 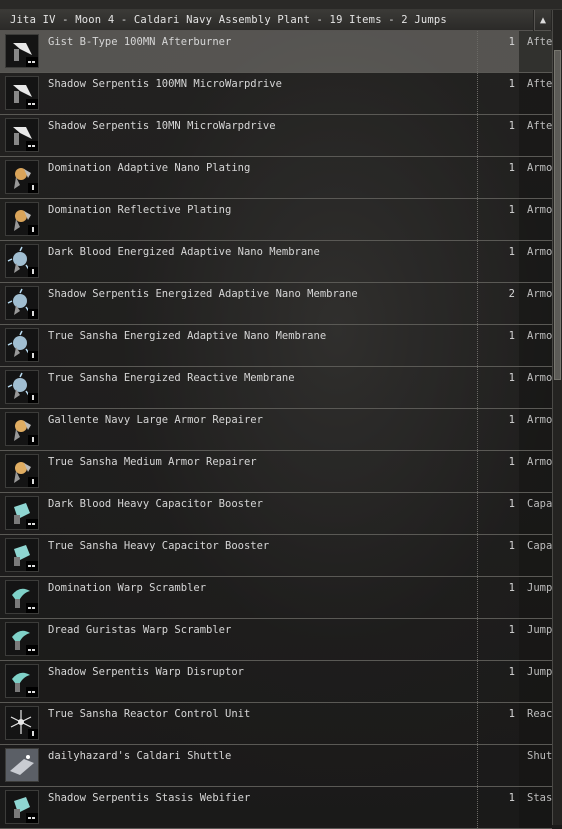 What do you see at coordinates (539, 504) in the screenshot?
I see `item-group: Capa` at bounding box center [539, 504].